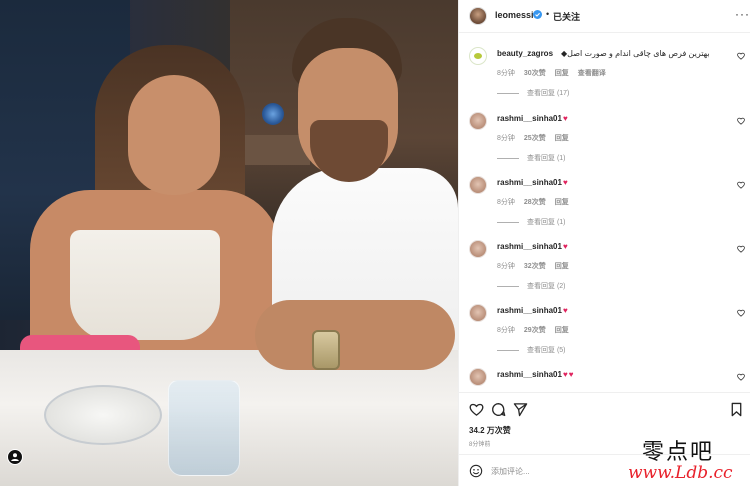  I want to click on comment-meta: 8分钟 32次赞 回复, so click(537, 266).